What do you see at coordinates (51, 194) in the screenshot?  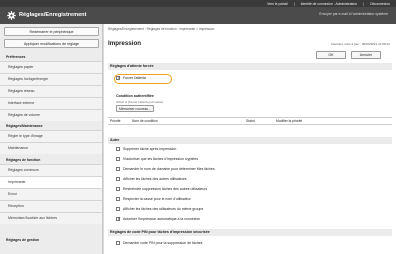 I see `sidebar-item-send: Envoi` at bounding box center [51, 194].